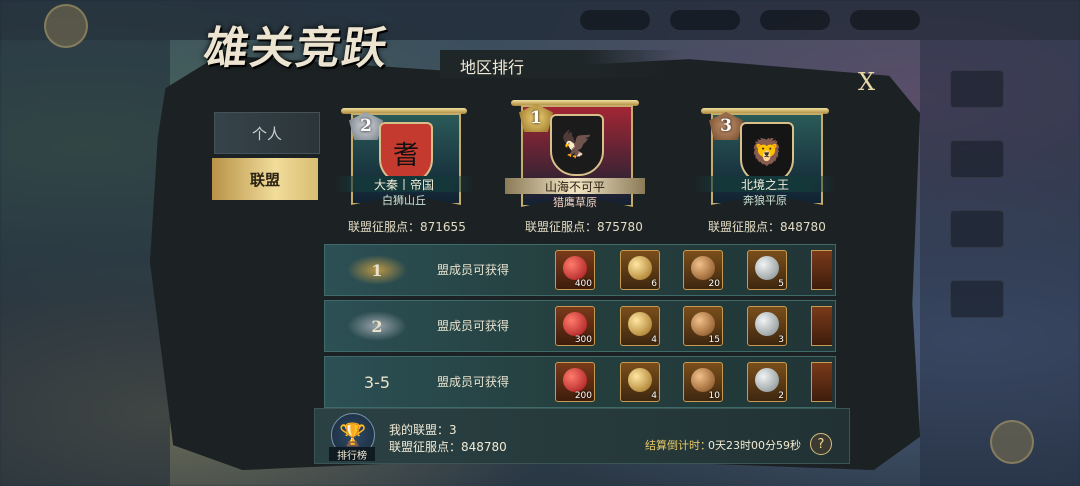 The image size is (1080, 486). Describe the element at coordinates (352, 454) in the screenshot. I see `leaderboard-button-label: 排行榜` at that location.